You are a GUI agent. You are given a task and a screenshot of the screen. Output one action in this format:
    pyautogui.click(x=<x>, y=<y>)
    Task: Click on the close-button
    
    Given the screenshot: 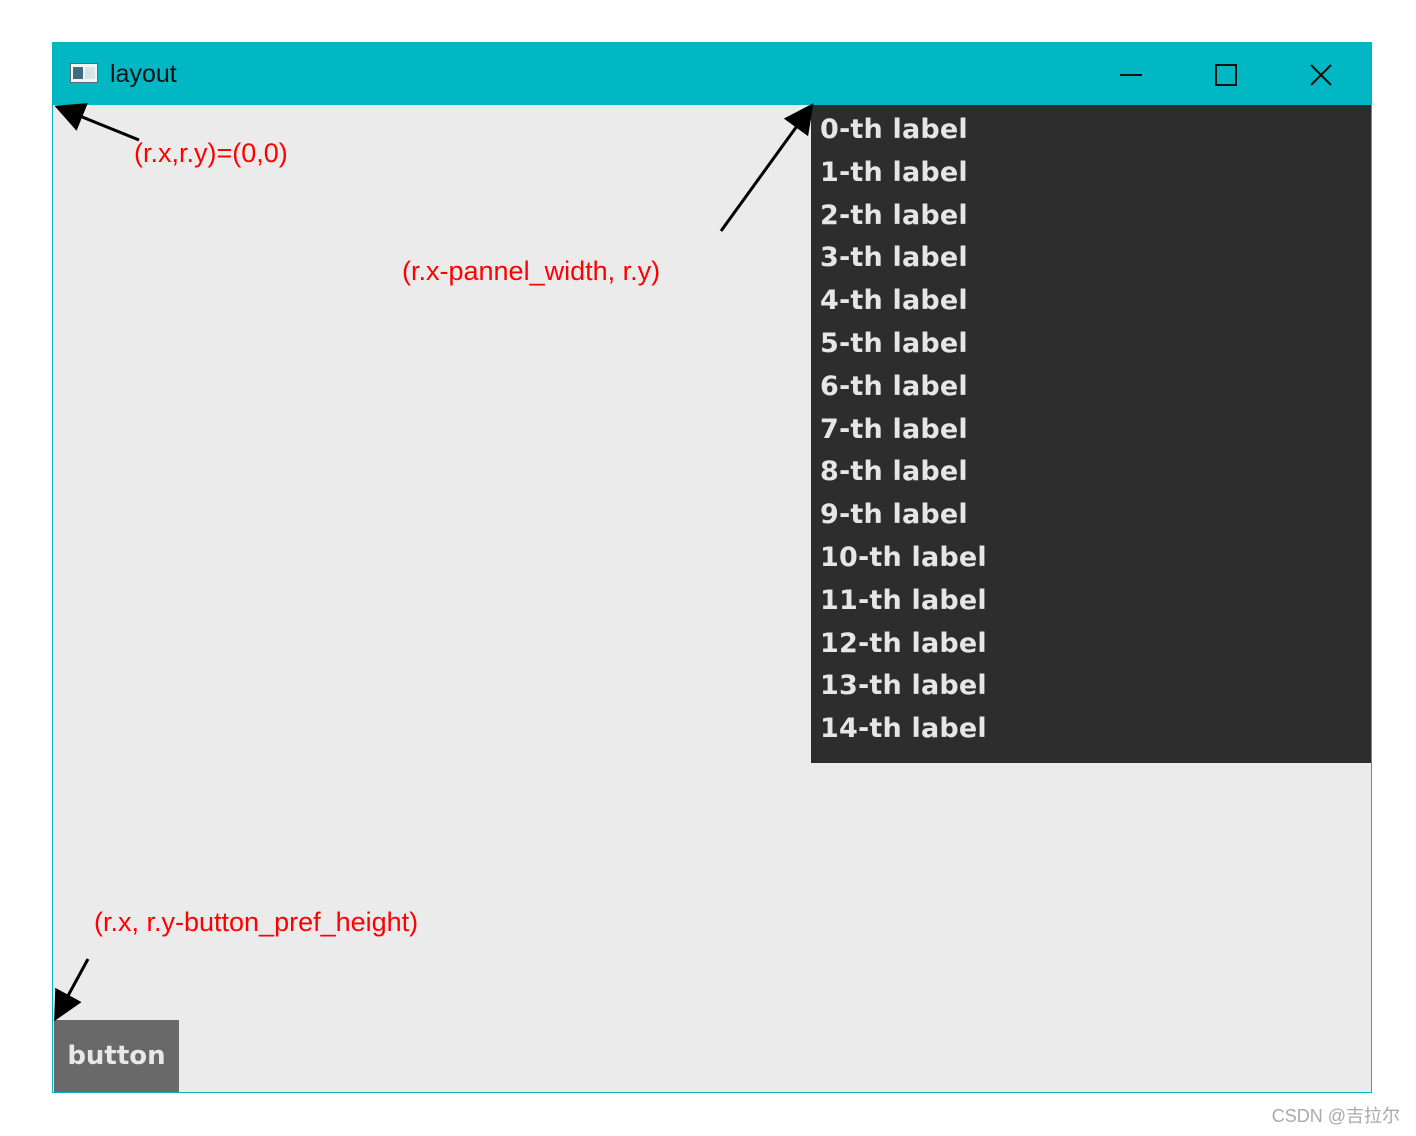 What is the action you would take?
    pyautogui.click(x=1320, y=74)
    